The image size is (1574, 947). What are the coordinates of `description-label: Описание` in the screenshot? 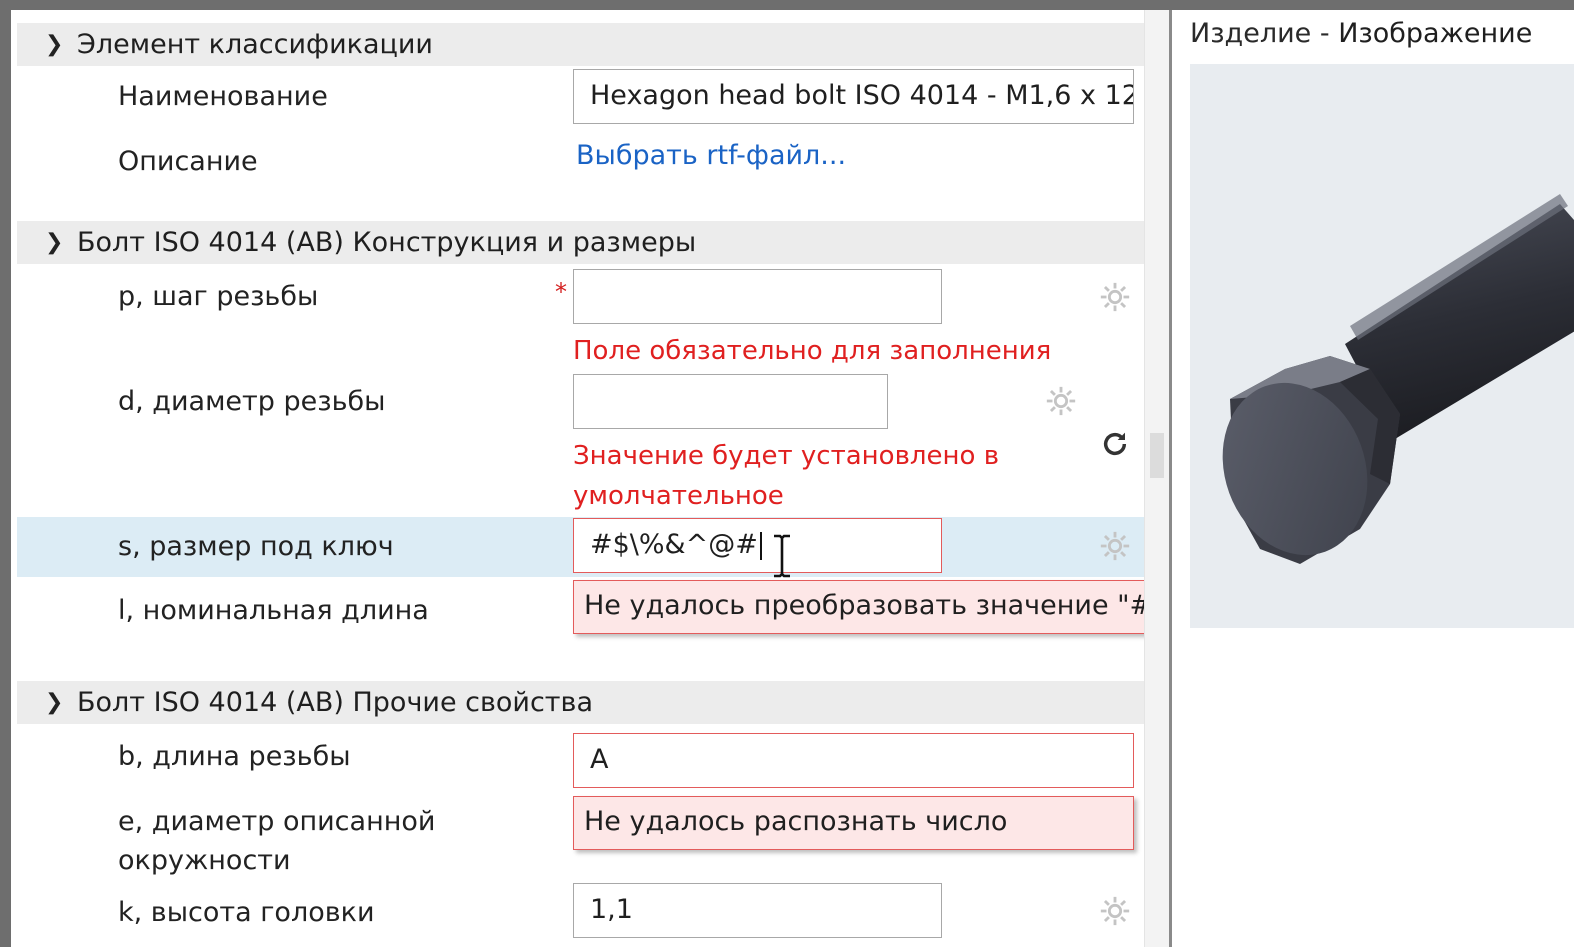 It's located at (188, 161).